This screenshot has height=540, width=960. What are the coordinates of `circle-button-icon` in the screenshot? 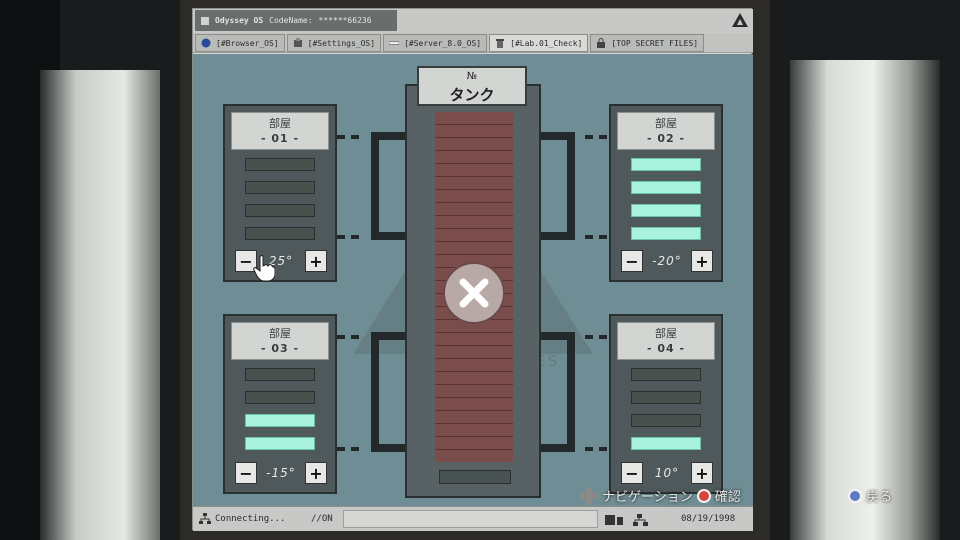 It's located at (703, 495).